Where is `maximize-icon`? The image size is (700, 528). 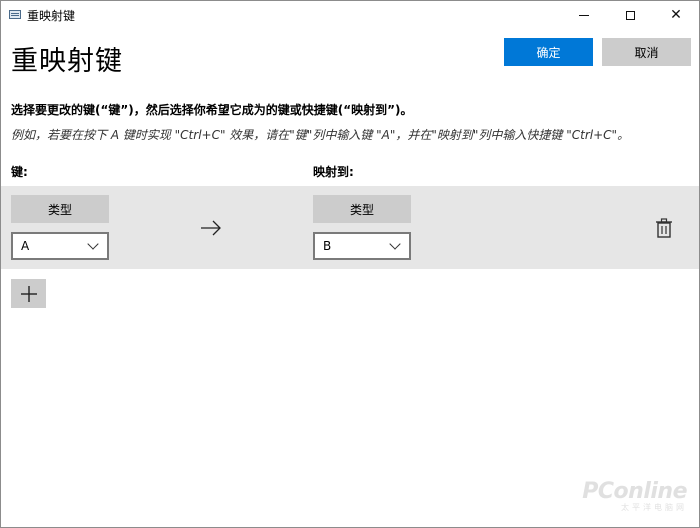 maximize-icon is located at coordinates (630, 15).